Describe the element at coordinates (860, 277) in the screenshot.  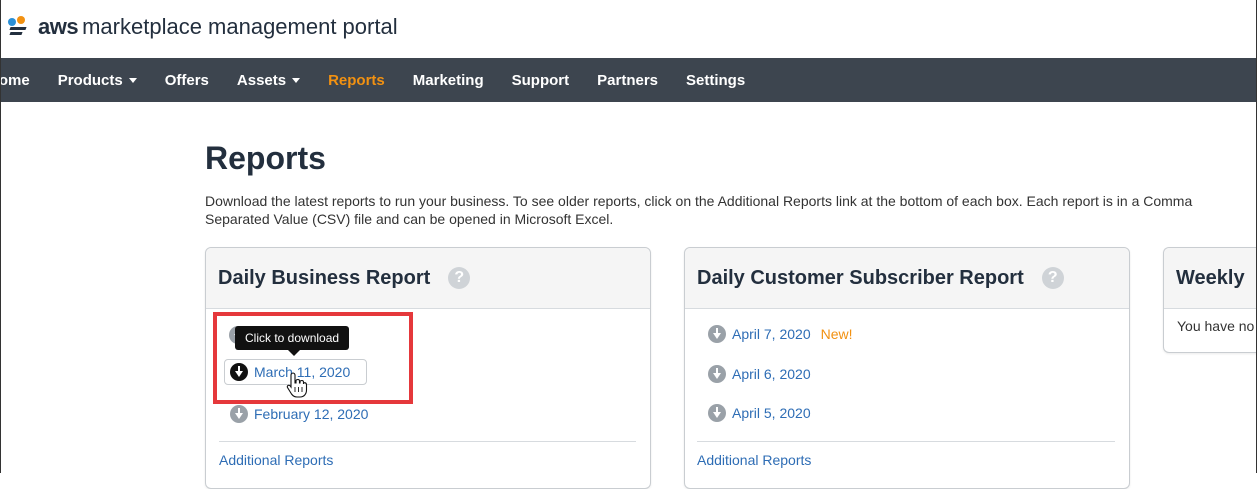
I see `card-title: Daily Customer Subscriber Report` at that location.